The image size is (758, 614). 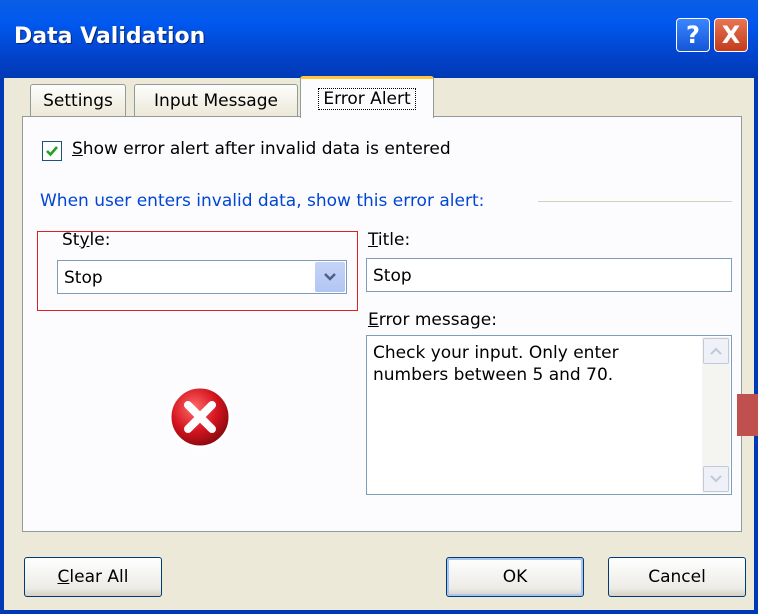 I want to click on window-border-left, so click(x=2, y=346).